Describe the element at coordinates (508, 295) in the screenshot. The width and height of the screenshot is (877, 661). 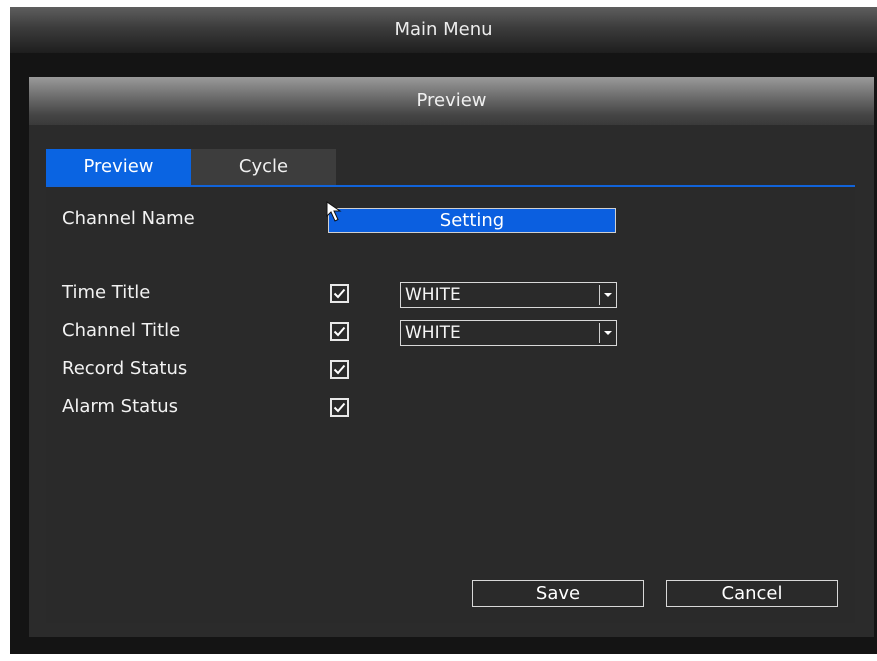
I see `time-title-color-select: WHITE` at that location.